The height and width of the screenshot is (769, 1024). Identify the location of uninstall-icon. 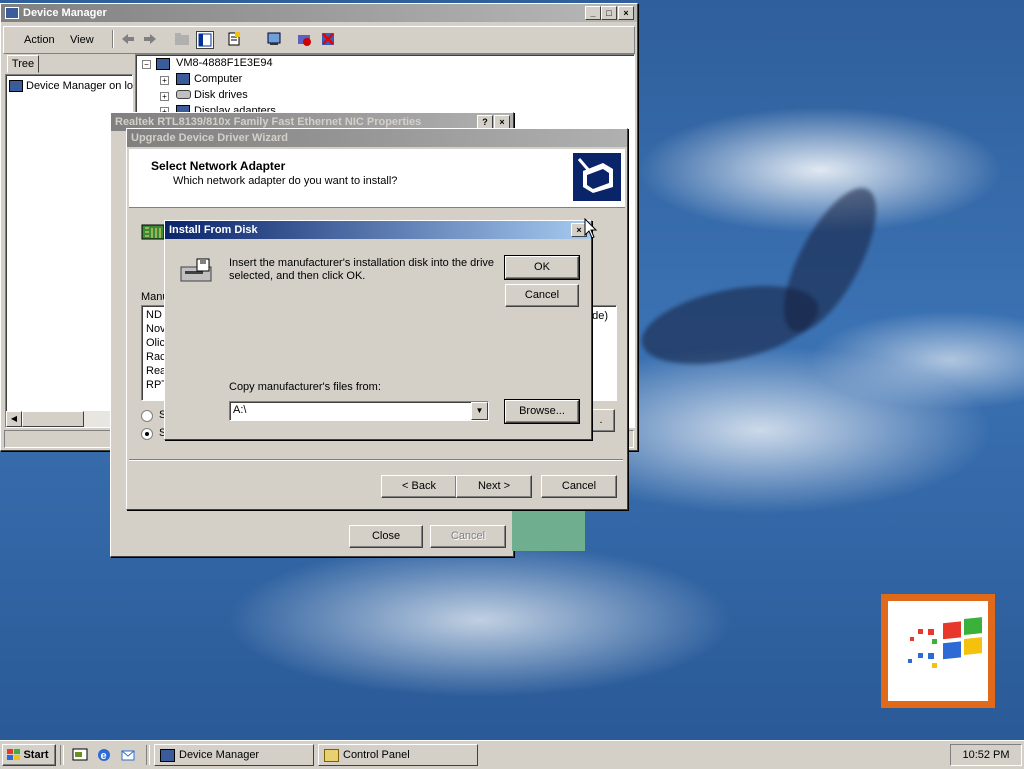
(328, 39).